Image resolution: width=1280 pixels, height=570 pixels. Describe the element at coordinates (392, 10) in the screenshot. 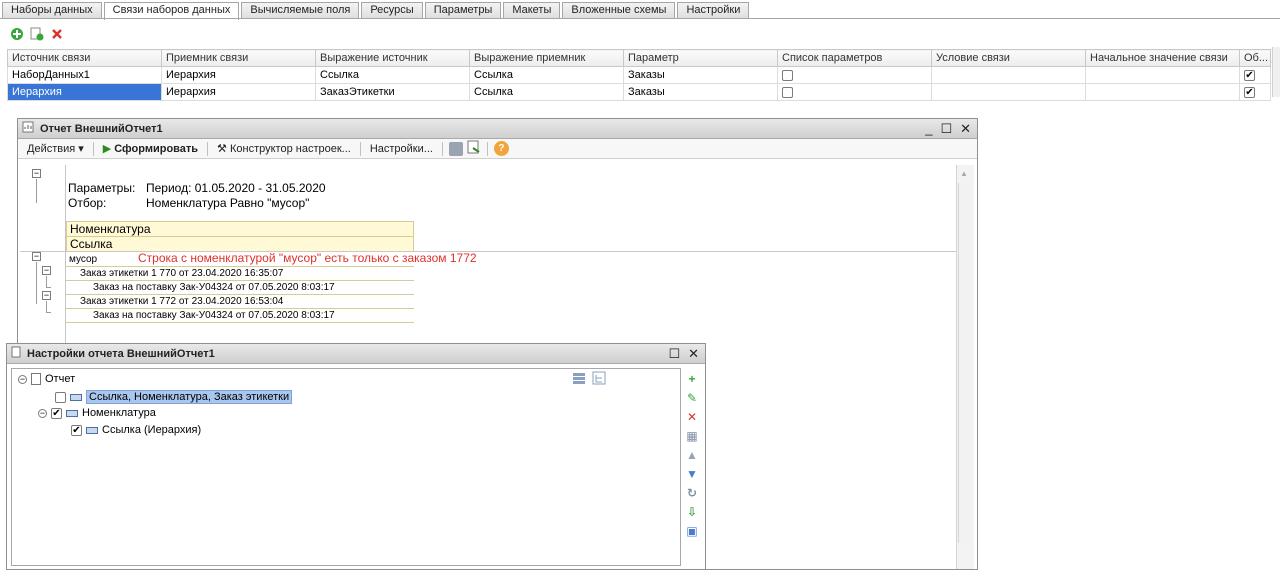

I see `tab-resources: Ресурсы` at that location.